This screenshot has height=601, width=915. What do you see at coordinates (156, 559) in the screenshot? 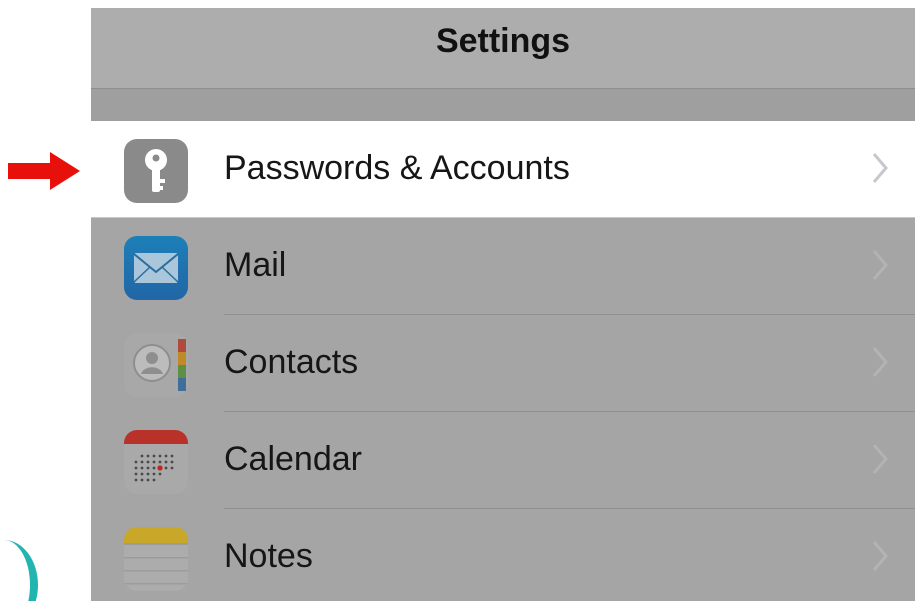
I see `notes-icon` at bounding box center [156, 559].